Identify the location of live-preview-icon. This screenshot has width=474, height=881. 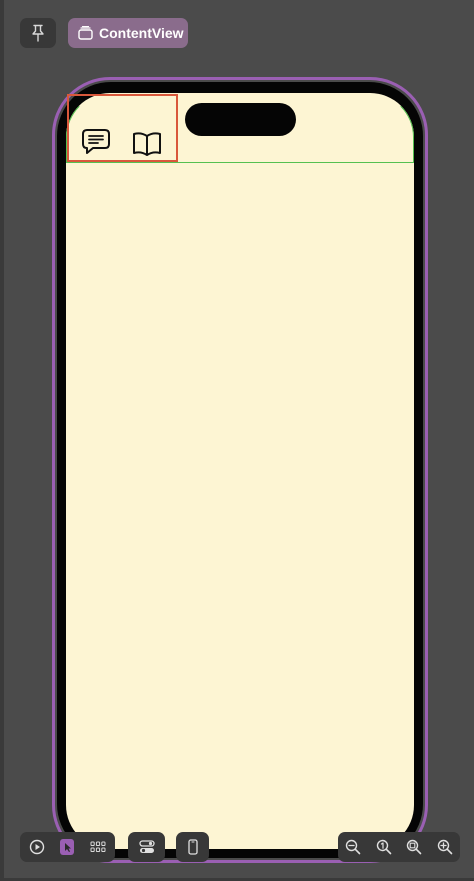
(37, 847).